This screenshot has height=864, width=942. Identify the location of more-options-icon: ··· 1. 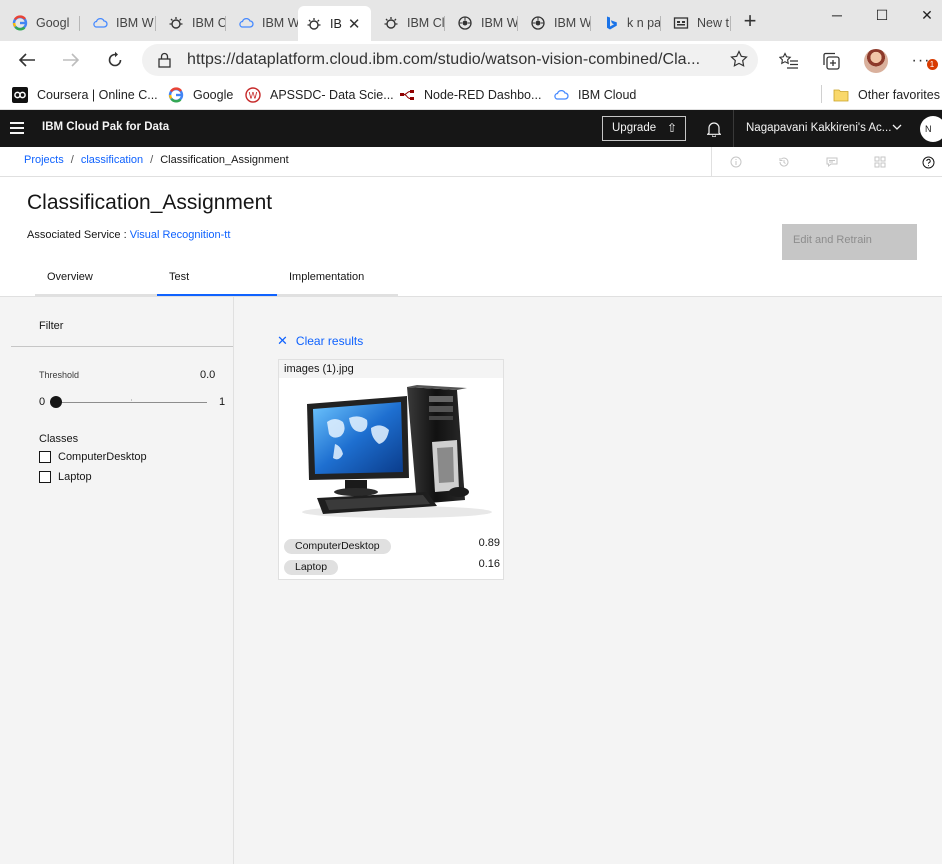
(923, 61).